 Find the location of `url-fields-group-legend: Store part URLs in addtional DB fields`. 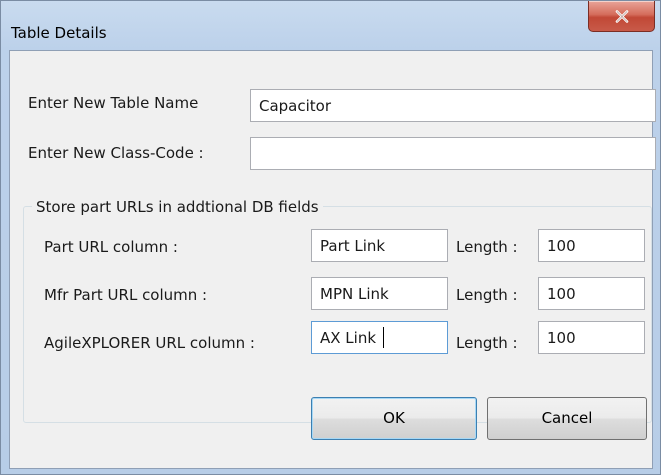

url-fields-group-legend: Store part URLs in addtional DB fields is located at coordinates (177, 207).